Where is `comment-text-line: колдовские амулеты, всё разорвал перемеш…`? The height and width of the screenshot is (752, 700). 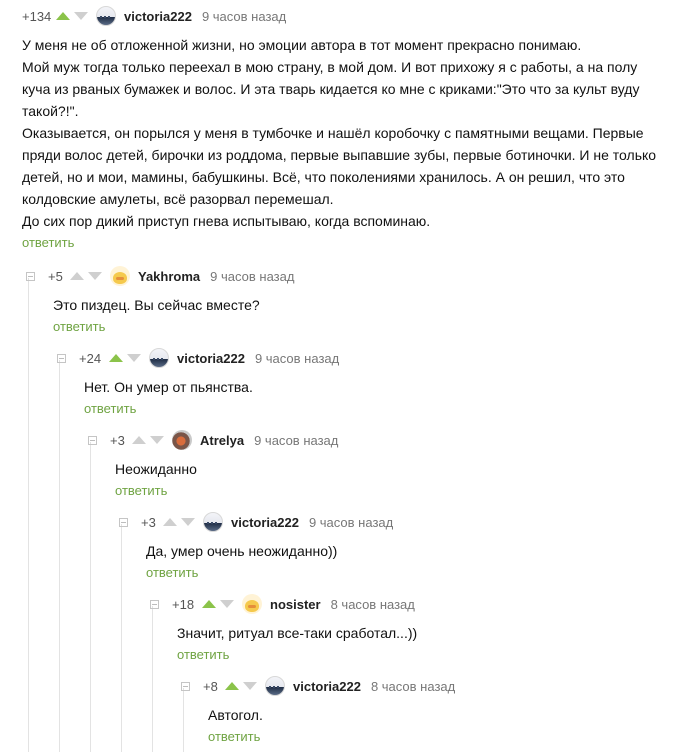
comment-text-line: колдовские амулеты, всё разорвал перемеш… is located at coordinates (178, 199).